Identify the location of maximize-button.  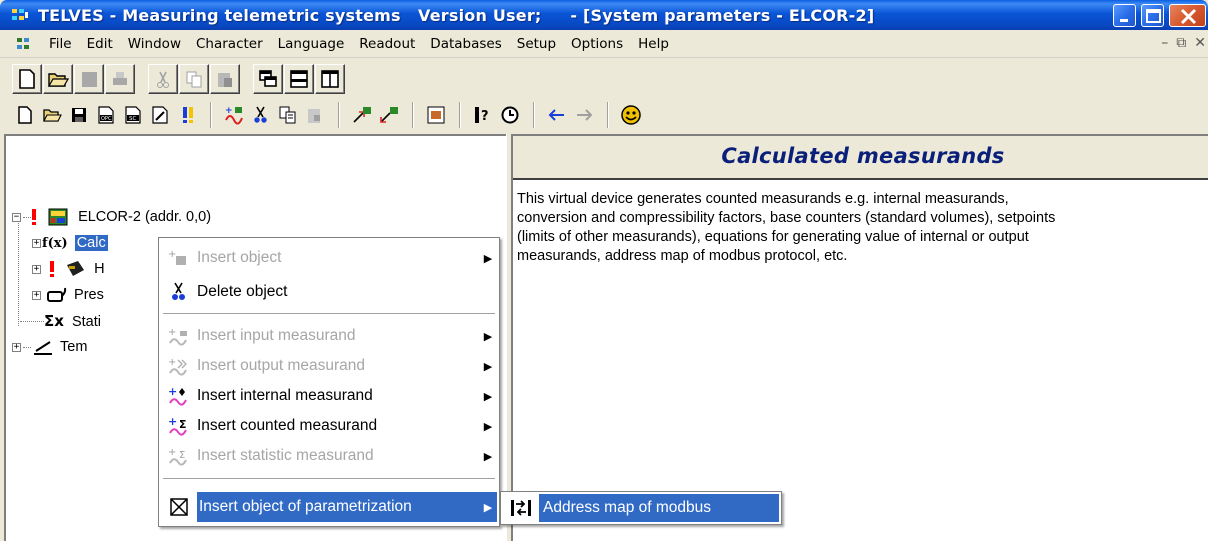
(1152, 15).